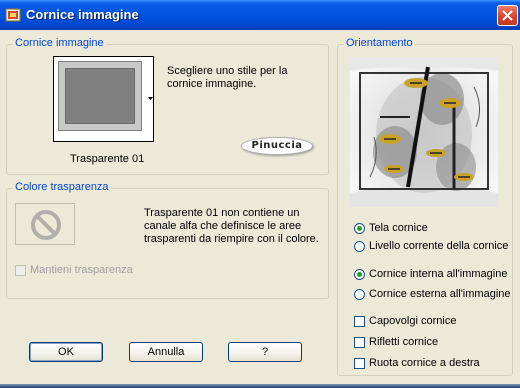 The image size is (520, 388). Describe the element at coordinates (20, 270) in the screenshot. I see `keep-transparency-checkbox` at that location.